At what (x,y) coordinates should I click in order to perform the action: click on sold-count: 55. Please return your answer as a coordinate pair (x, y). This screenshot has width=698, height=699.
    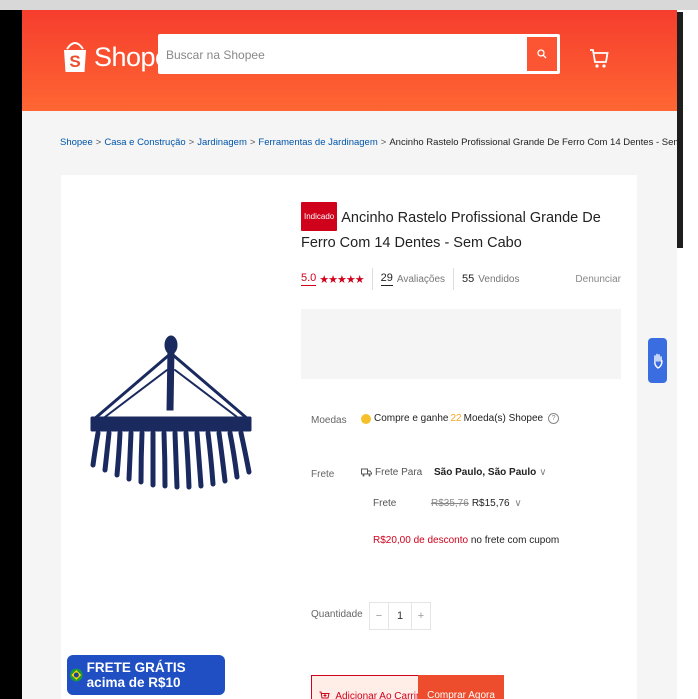
    Looking at the image, I should click on (468, 278).